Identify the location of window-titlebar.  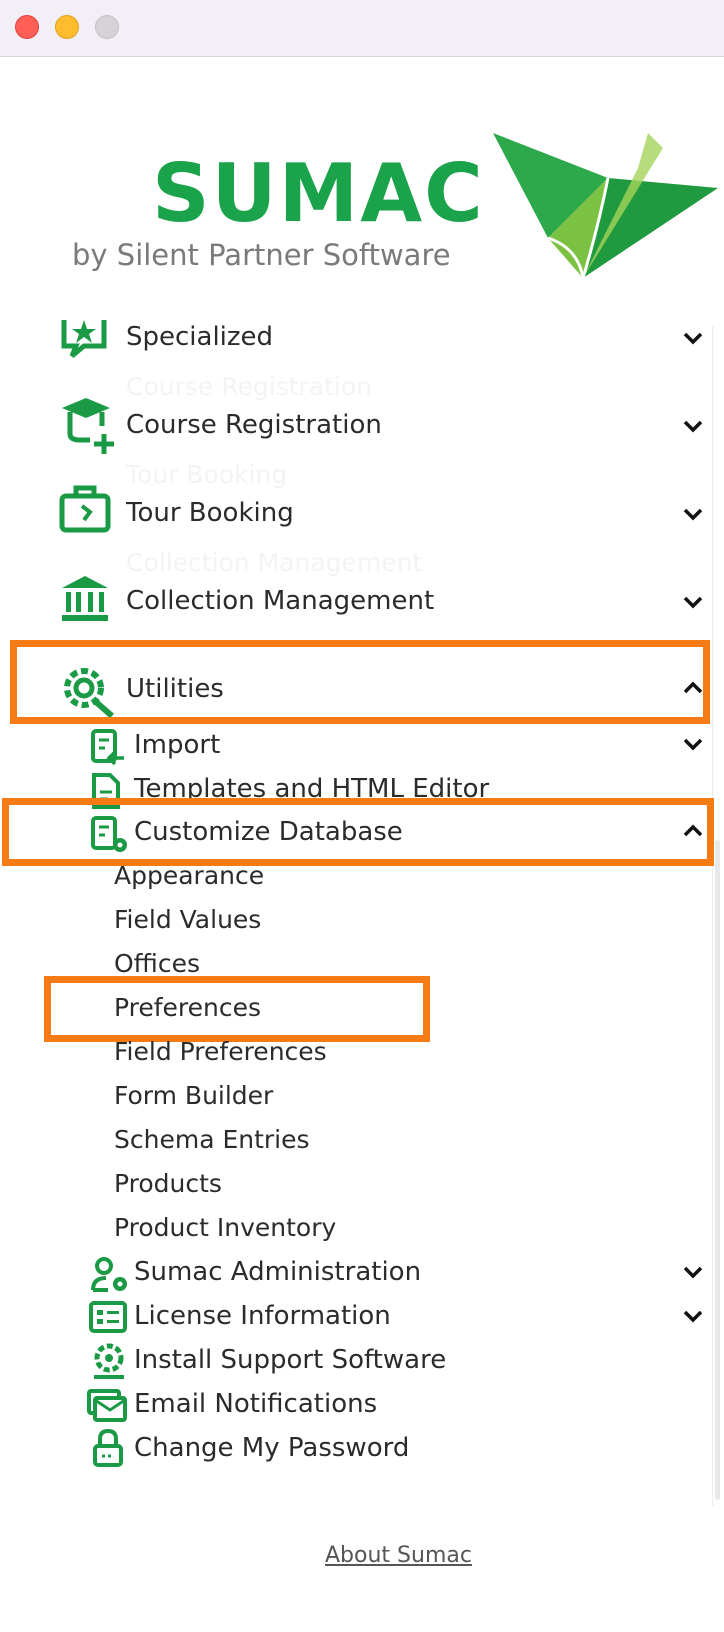
(362, 28).